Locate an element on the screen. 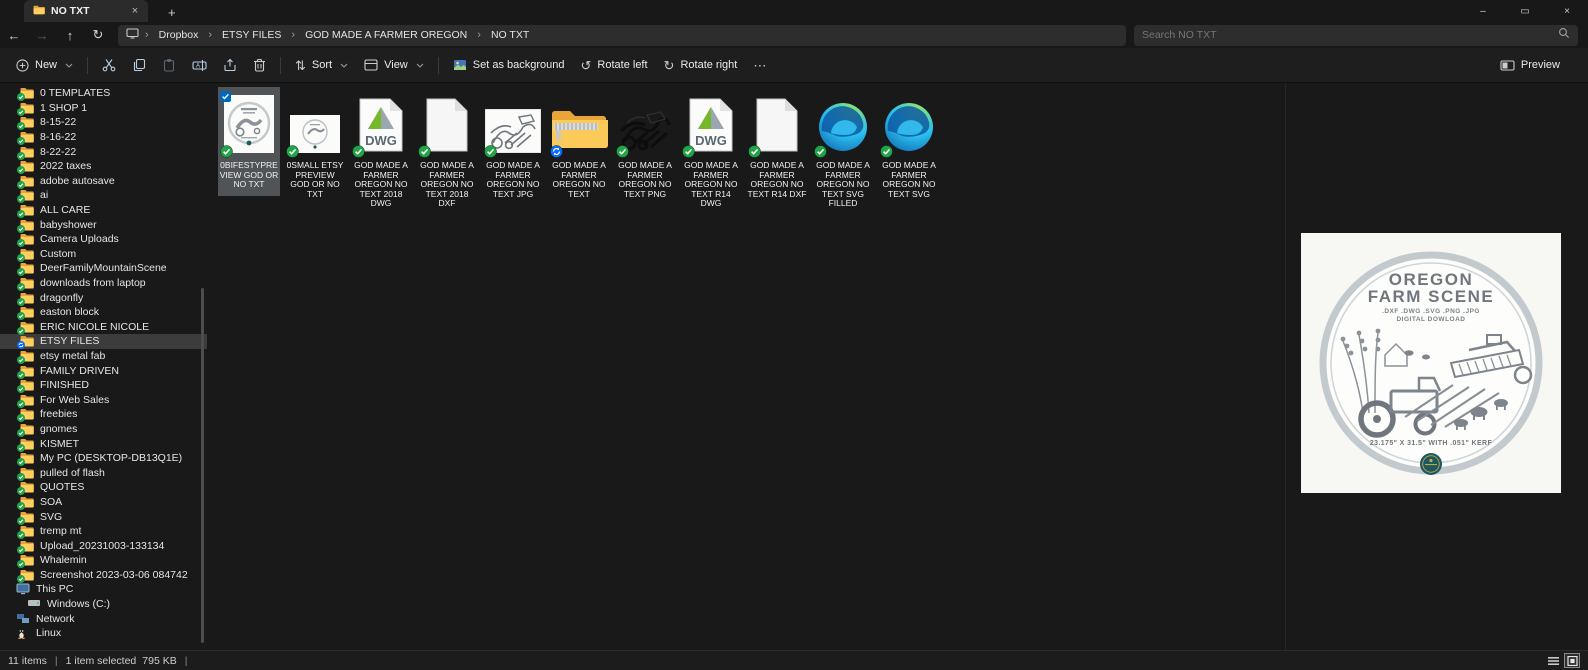  sidebar-item-label: 2022 taxes is located at coordinates (66, 166).